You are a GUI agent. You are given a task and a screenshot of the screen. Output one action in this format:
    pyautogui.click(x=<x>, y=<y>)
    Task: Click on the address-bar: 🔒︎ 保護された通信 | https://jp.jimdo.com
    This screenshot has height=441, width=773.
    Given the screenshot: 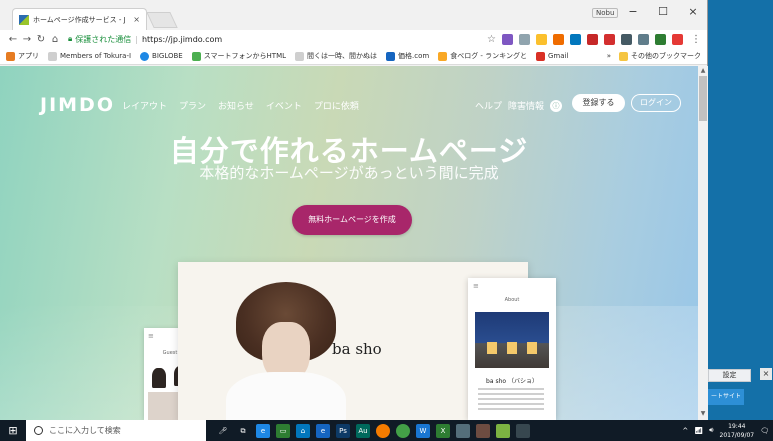 What is the action you would take?
    pyautogui.click(x=277, y=39)
    